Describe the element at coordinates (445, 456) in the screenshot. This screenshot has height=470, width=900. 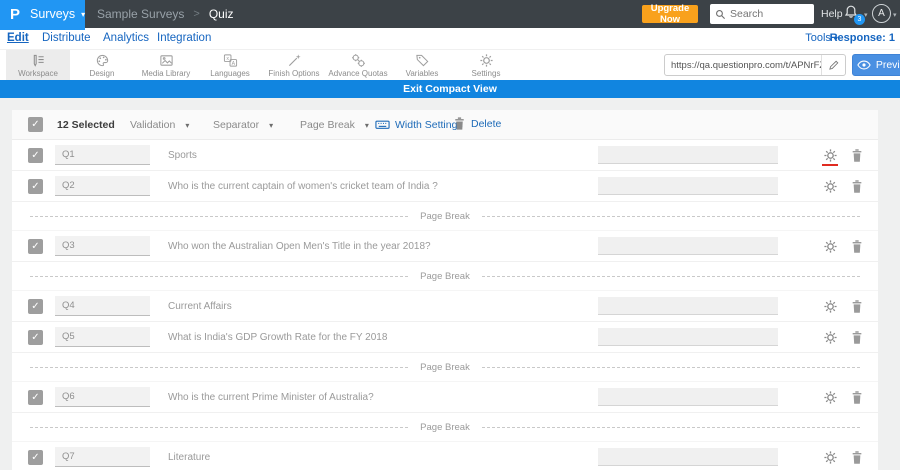
I see `question-row: ✓ Literature` at that location.